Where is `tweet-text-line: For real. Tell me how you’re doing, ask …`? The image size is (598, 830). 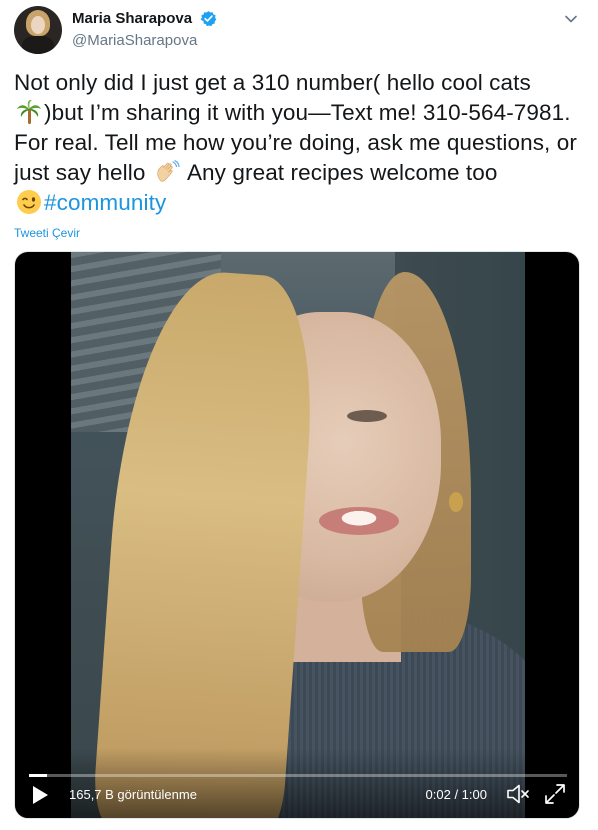
tweet-text-line: For real. Tell me how you’re doing, ask … is located at coordinates (295, 142).